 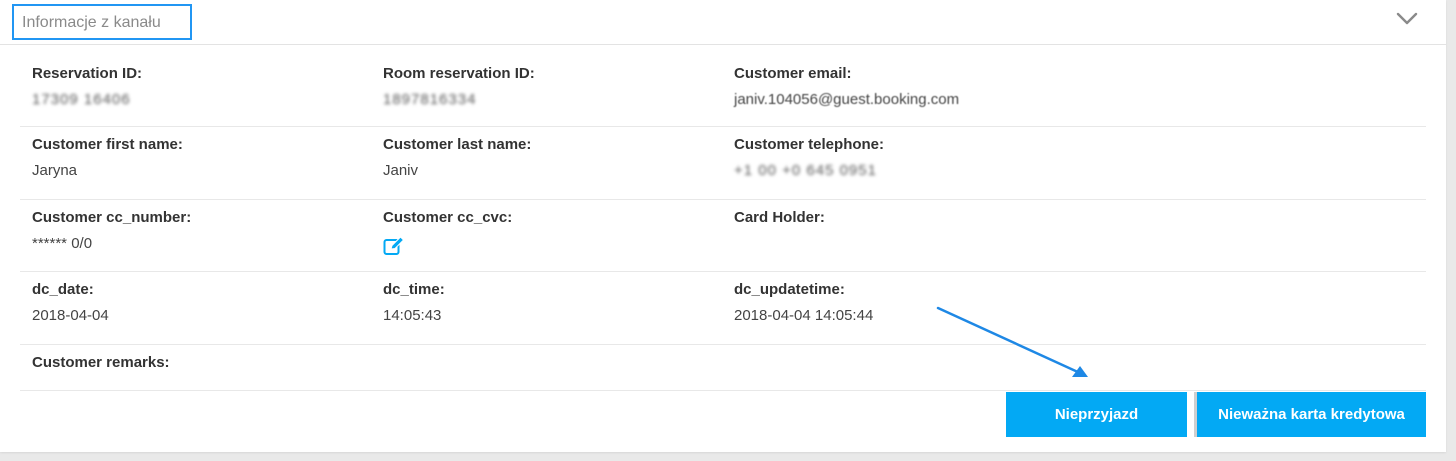 I want to click on annotation-arrow-icon, so click(x=1012, y=341).